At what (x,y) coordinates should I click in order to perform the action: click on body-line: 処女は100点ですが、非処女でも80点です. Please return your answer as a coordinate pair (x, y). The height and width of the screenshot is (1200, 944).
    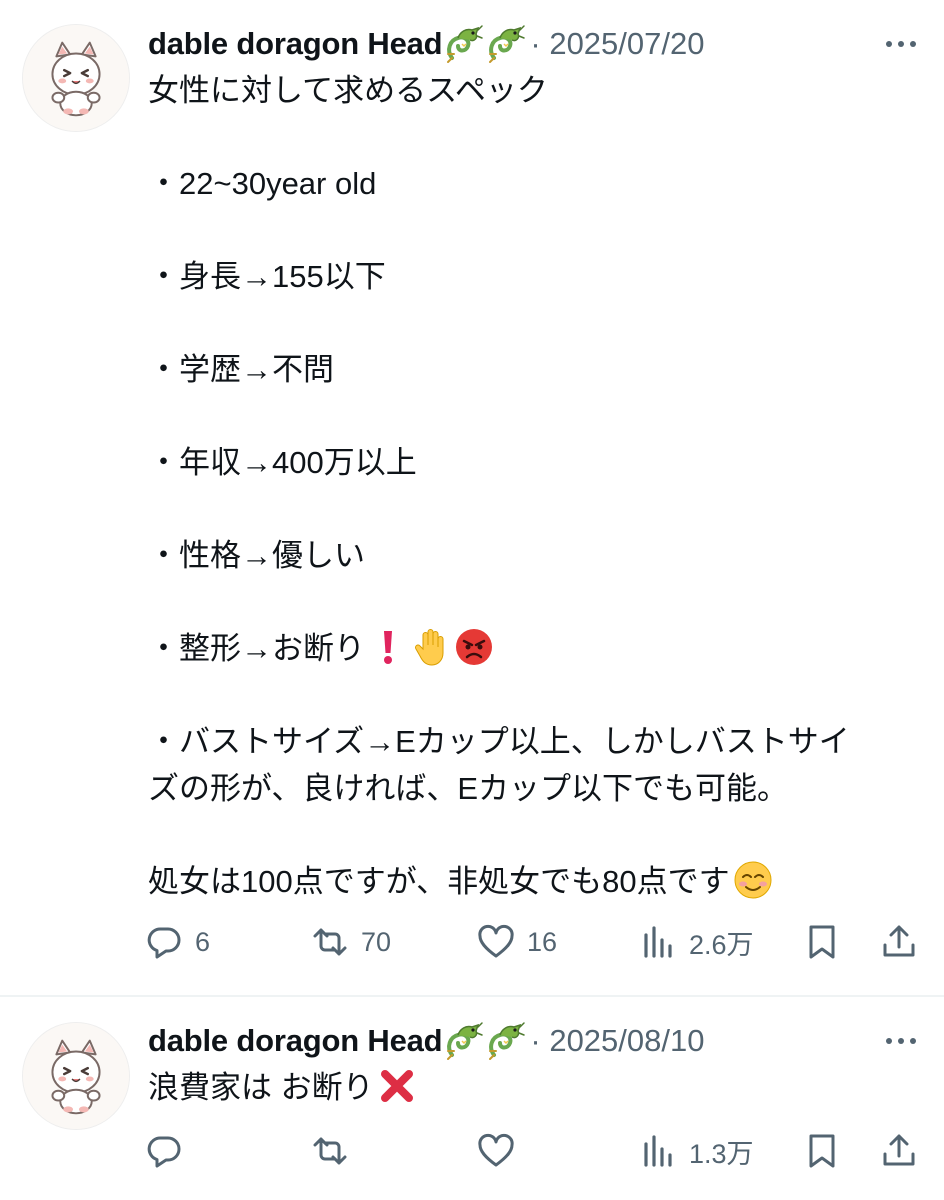
    Looking at the image, I should click on (439, 881).